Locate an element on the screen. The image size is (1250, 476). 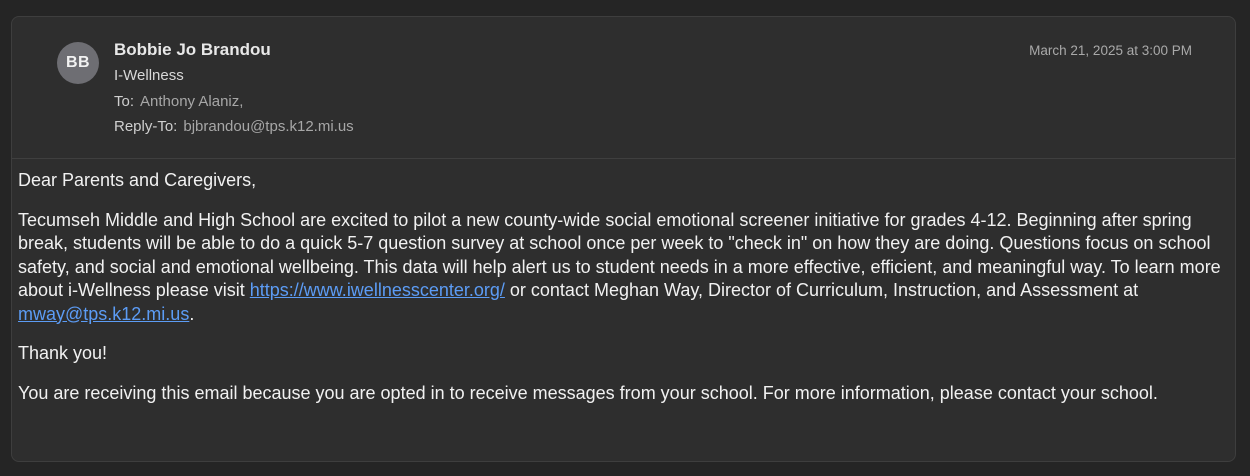
to-recipient: Anthony Alaniz, is located at coordinates (191, 101).